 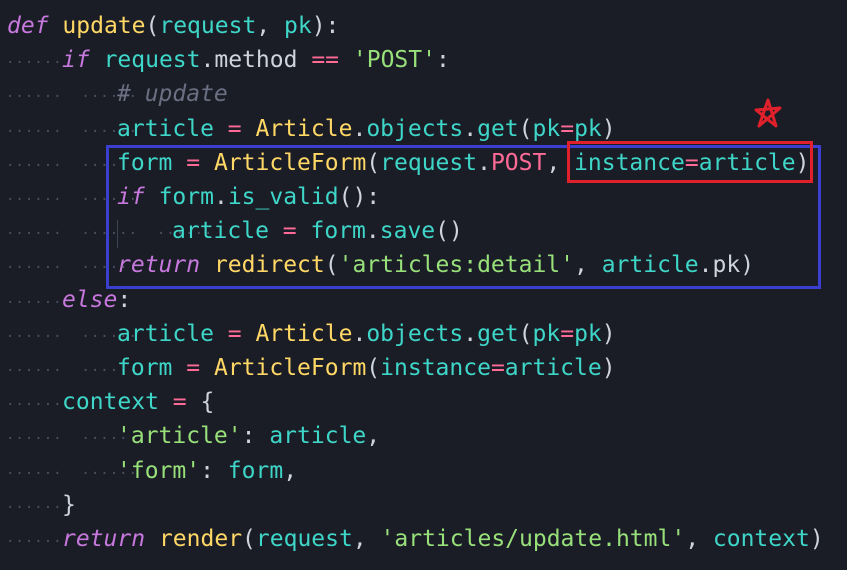 I want to click on code-token: def, so click(x=28, y=26).